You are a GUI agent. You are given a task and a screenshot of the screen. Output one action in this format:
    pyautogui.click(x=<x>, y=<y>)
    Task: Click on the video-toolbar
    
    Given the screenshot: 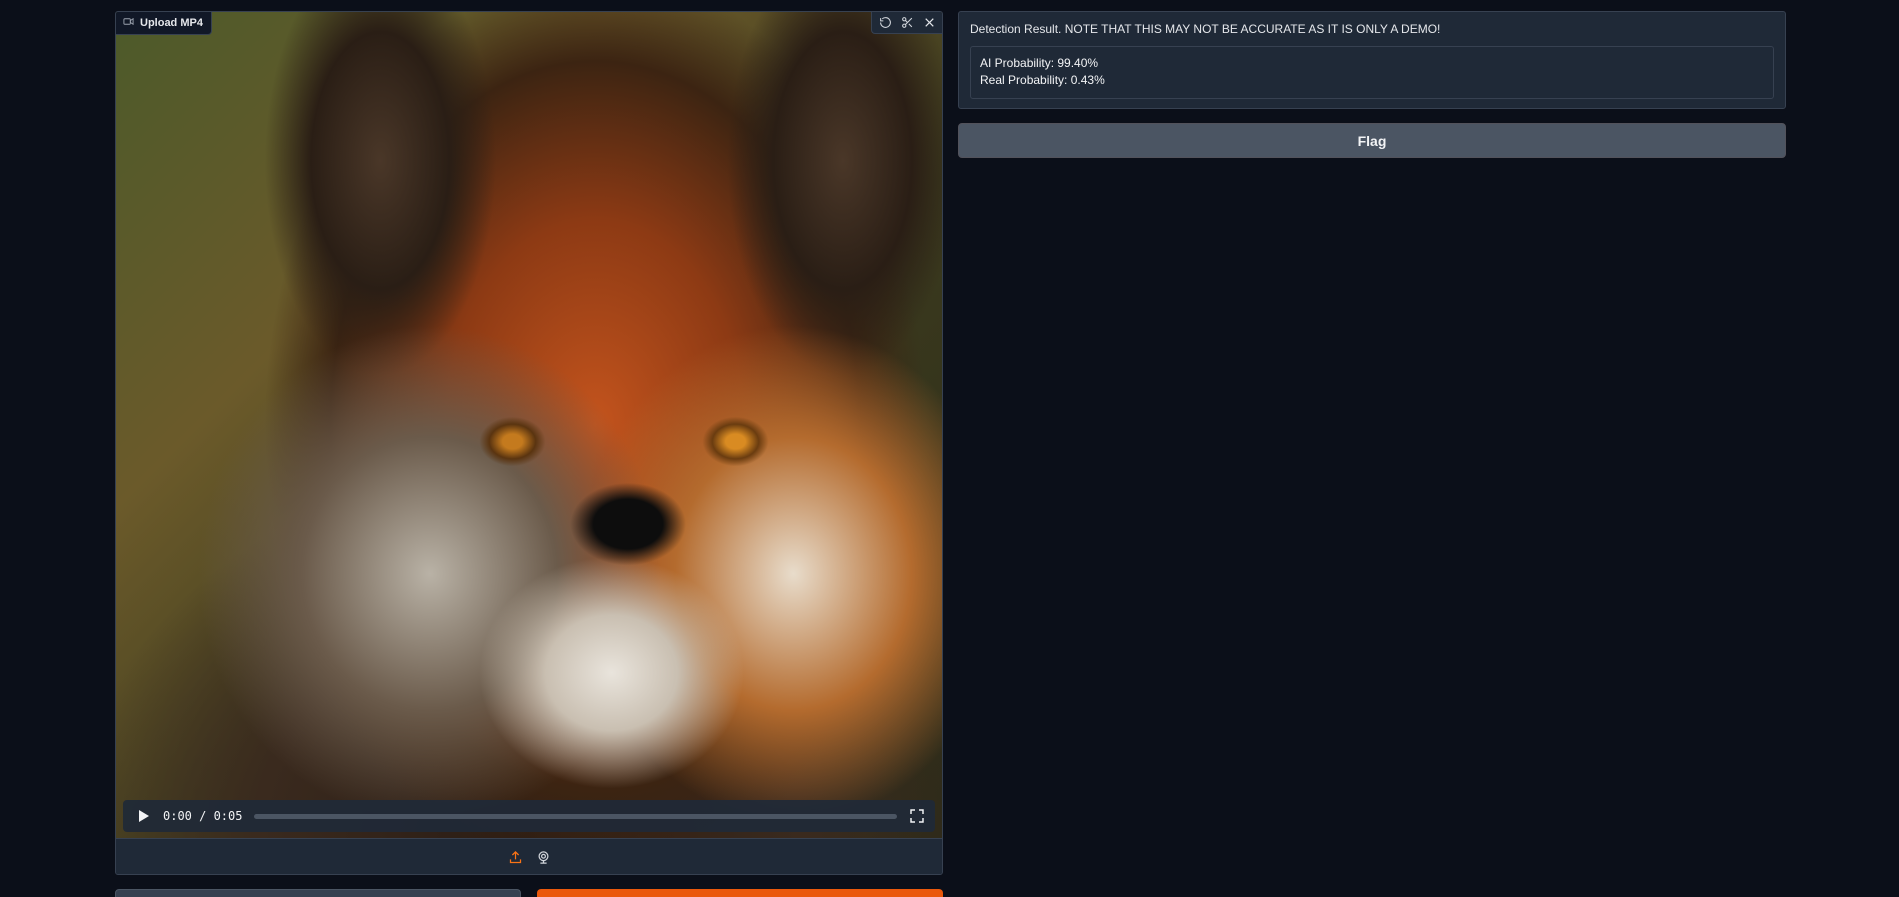 What is the action you would take?
    pyautogui.click(x=906, y=23)
    